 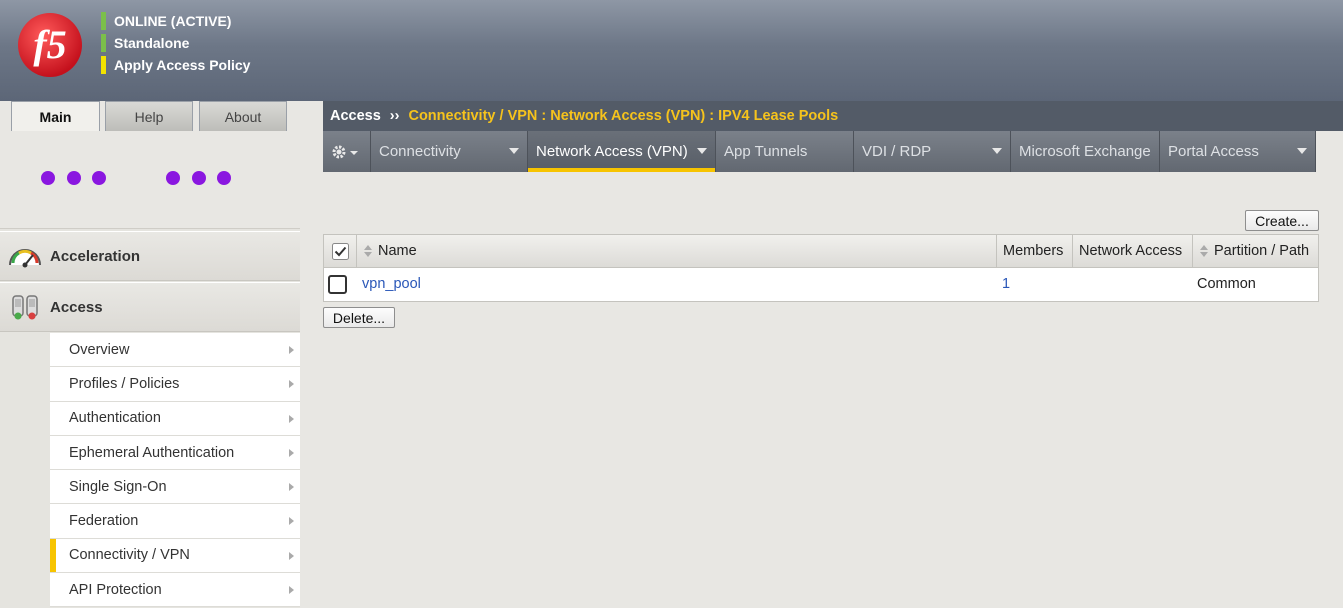 I want to click on tab-help: Help, so click(x=149, y=116).